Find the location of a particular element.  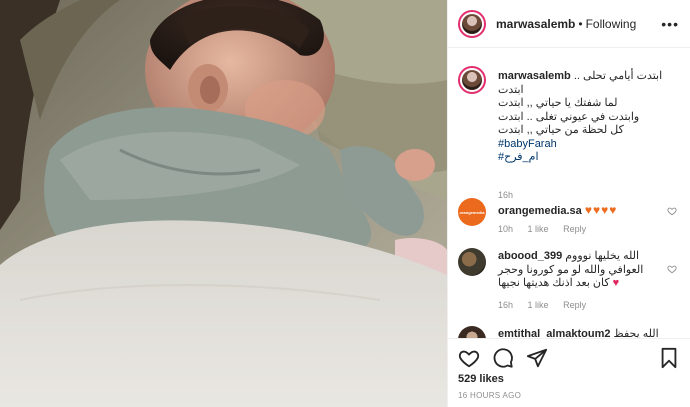

caption-line-4: كل لحظة من حياتي ,, ابتدت is located at coordinates (561, 130).